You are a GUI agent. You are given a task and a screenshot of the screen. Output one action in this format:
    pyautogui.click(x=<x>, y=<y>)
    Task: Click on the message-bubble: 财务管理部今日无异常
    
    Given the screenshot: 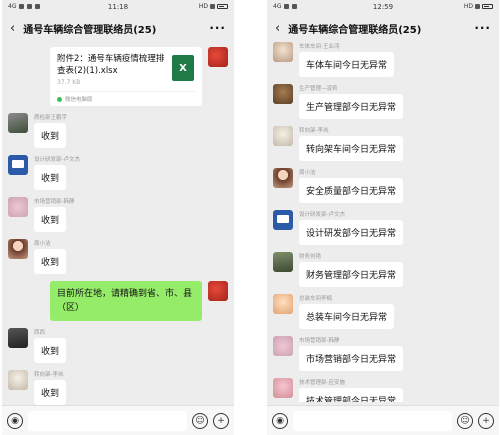 What is the action you would take?
    pyautogui.click(x=351, y=274)
    